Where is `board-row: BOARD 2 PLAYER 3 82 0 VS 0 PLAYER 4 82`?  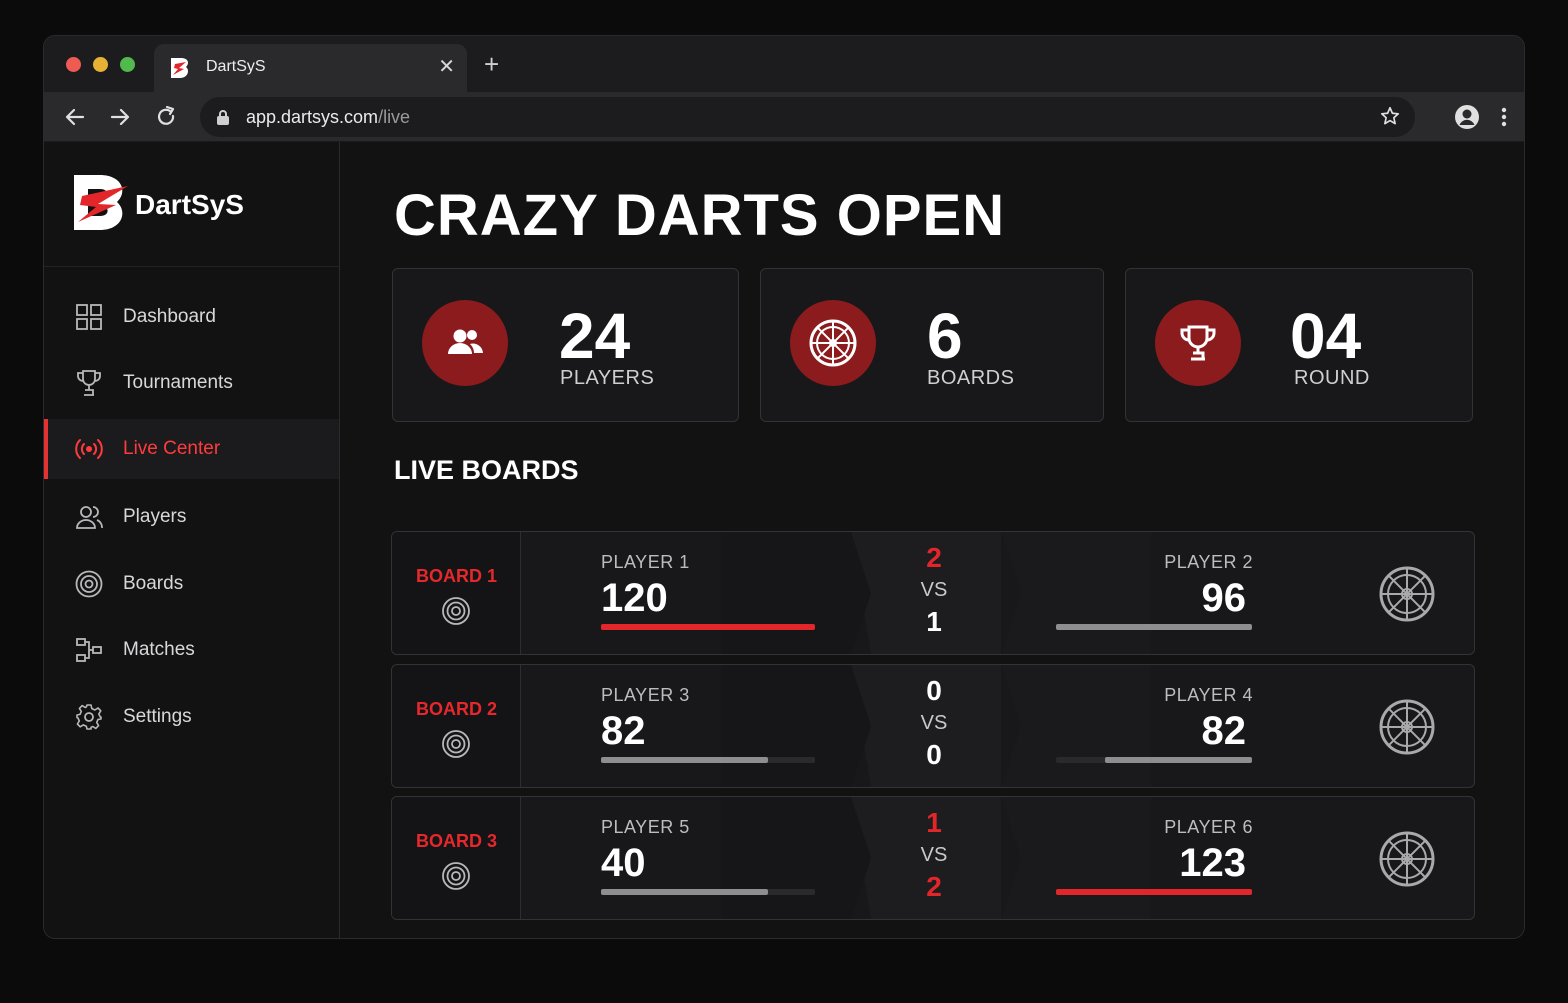
board-row: BOARD 2 PLAYER 3 82 0 VS 0 PLAYER 4 82 is located at coordinates (933, 726).